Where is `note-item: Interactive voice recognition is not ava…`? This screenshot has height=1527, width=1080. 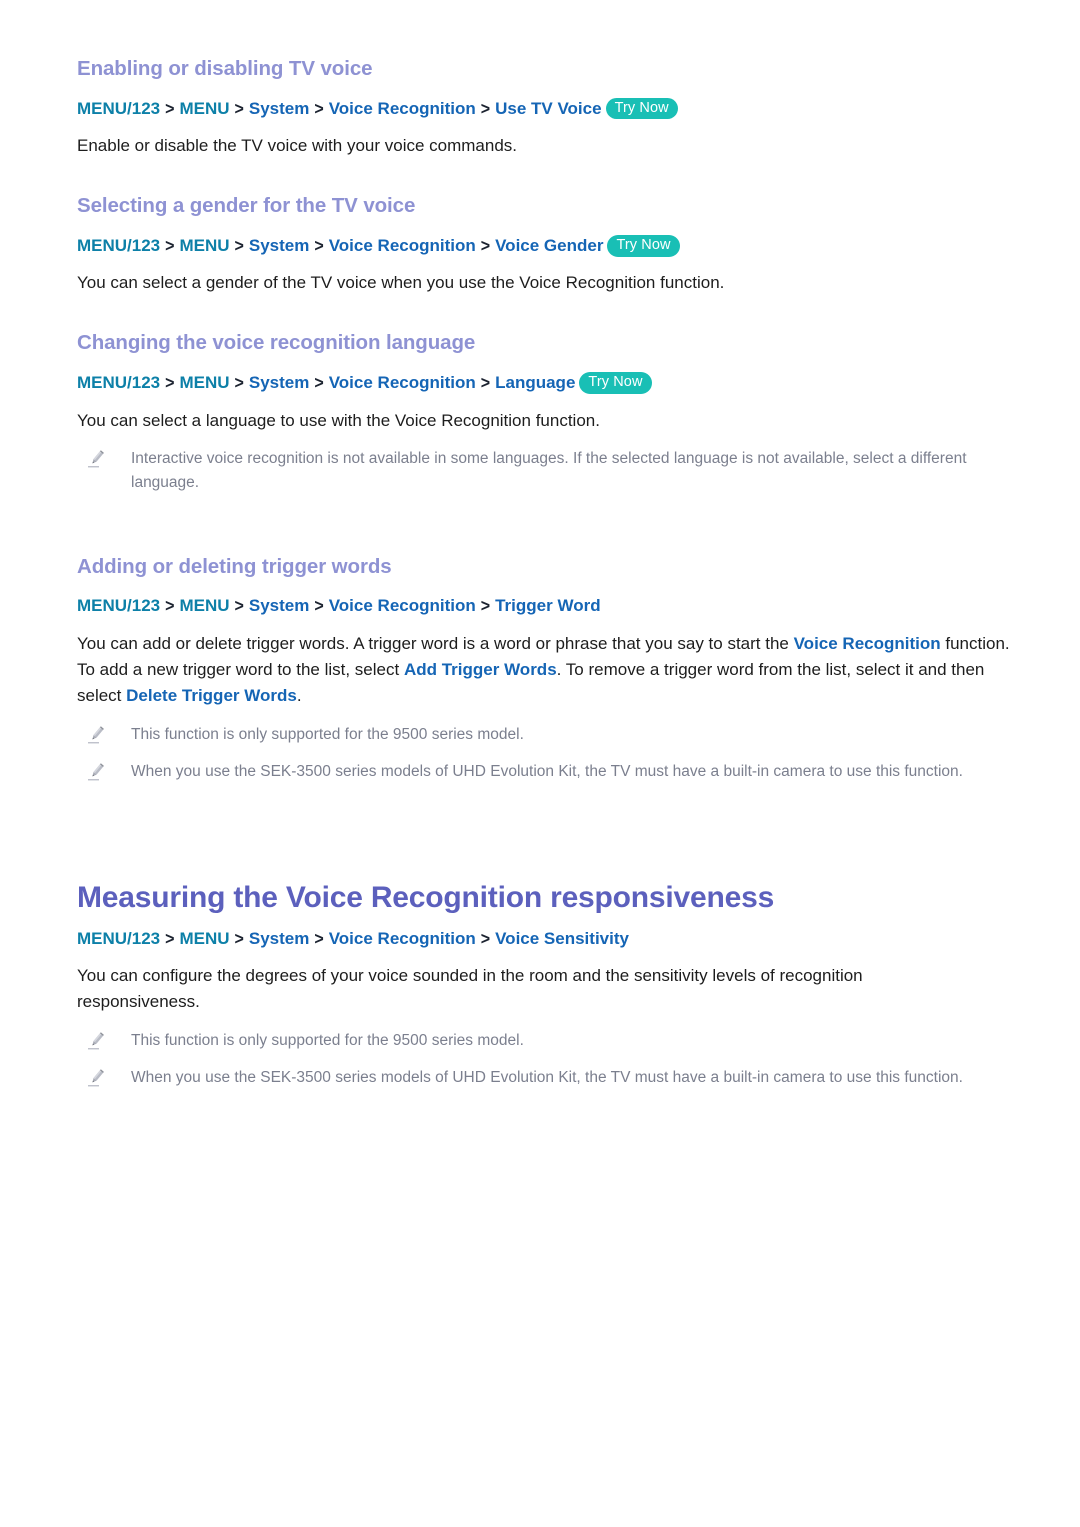 note-item: Interactive voice recognition is not ava… is located at coordinates (552, 470).